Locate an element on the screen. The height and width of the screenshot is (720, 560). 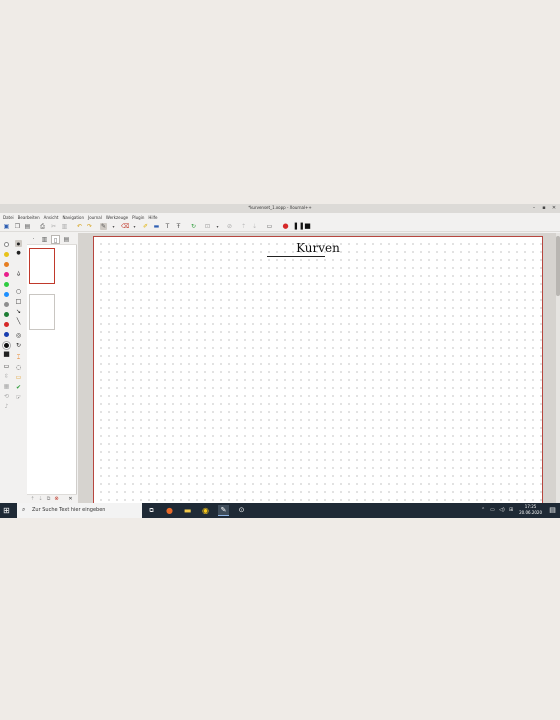
color-gray-swatch is located at coordinates (6, 304).